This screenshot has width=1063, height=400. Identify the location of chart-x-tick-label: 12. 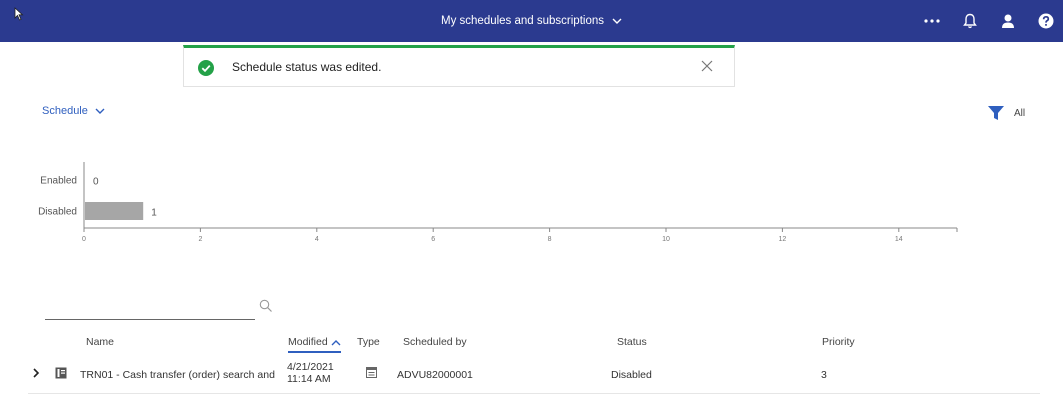
(783, 239).